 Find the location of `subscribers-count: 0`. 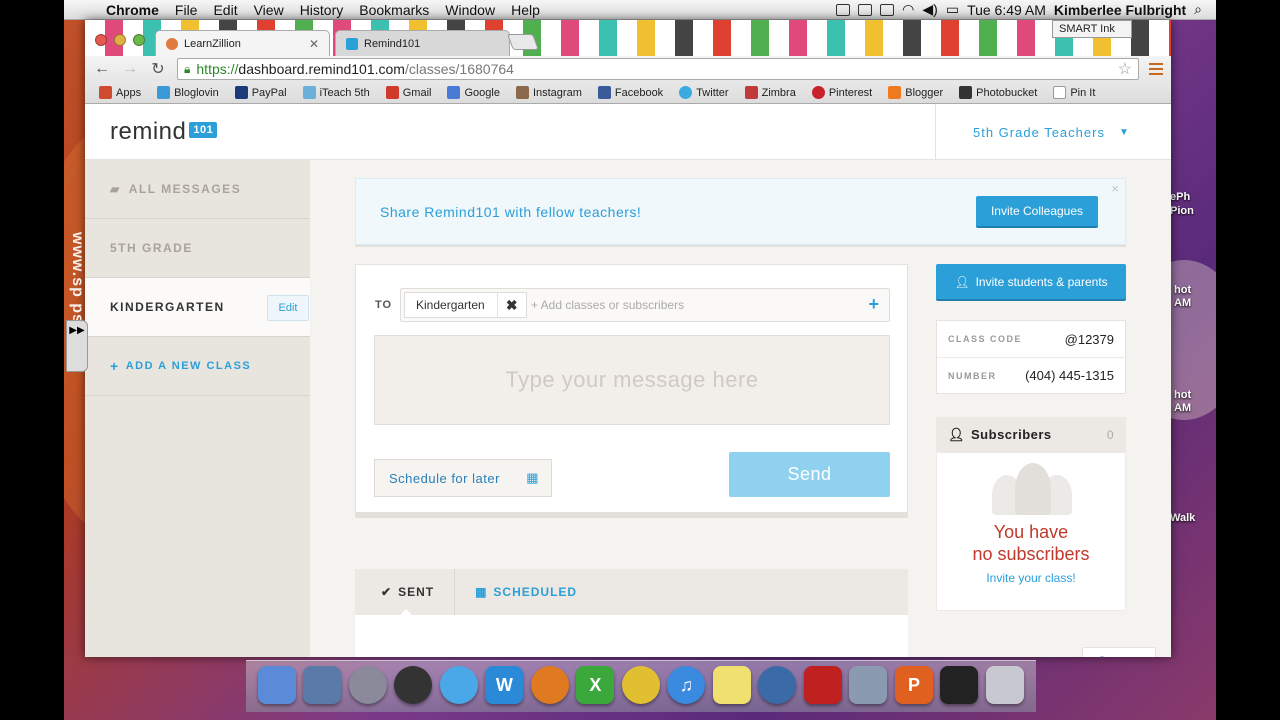

subscribers-count: 0 is located at coordinates (1110, 434).